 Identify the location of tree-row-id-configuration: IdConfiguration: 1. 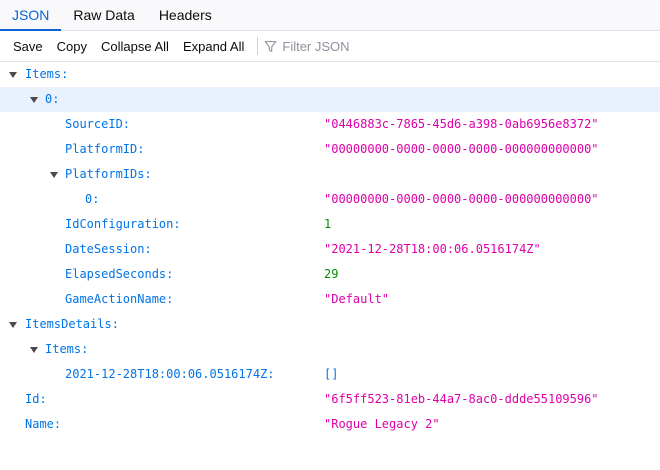
(330, 224).